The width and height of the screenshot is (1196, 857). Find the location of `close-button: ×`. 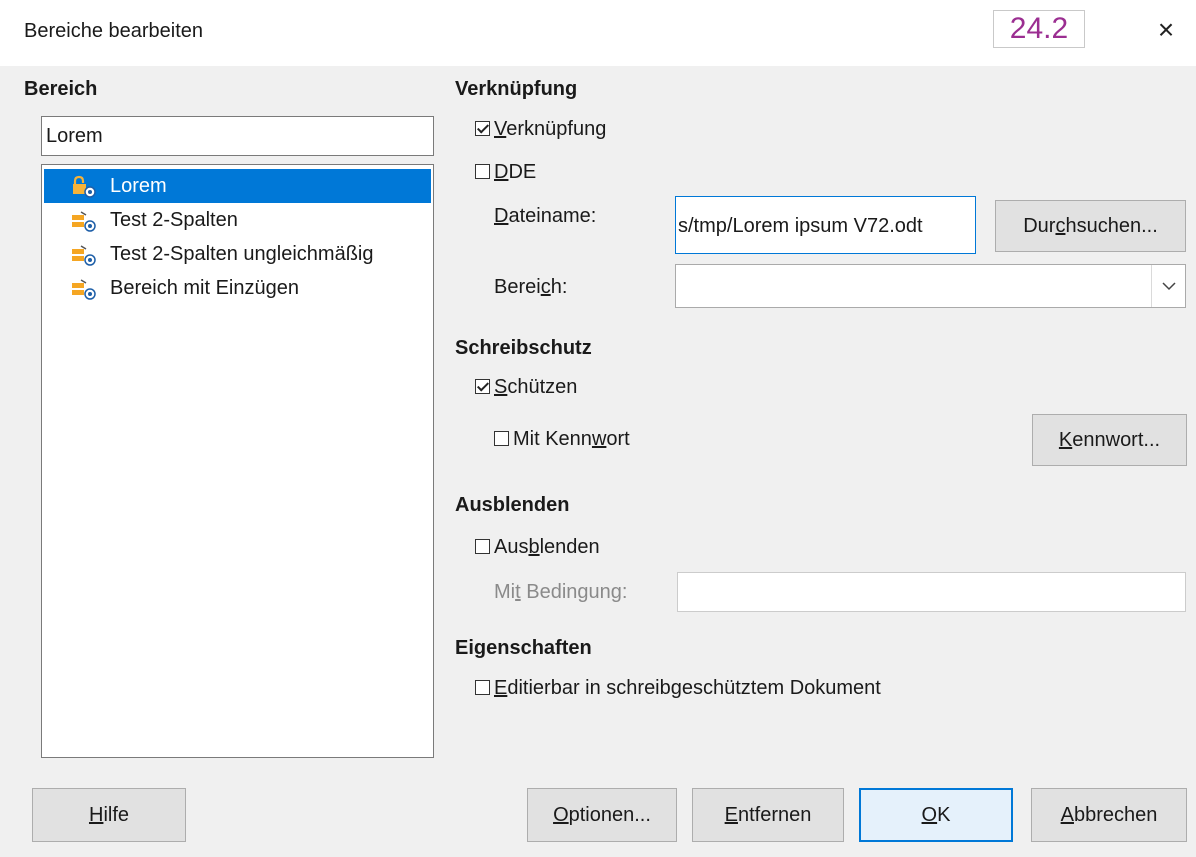

close-button: × is located at coordinates (1166, 30).